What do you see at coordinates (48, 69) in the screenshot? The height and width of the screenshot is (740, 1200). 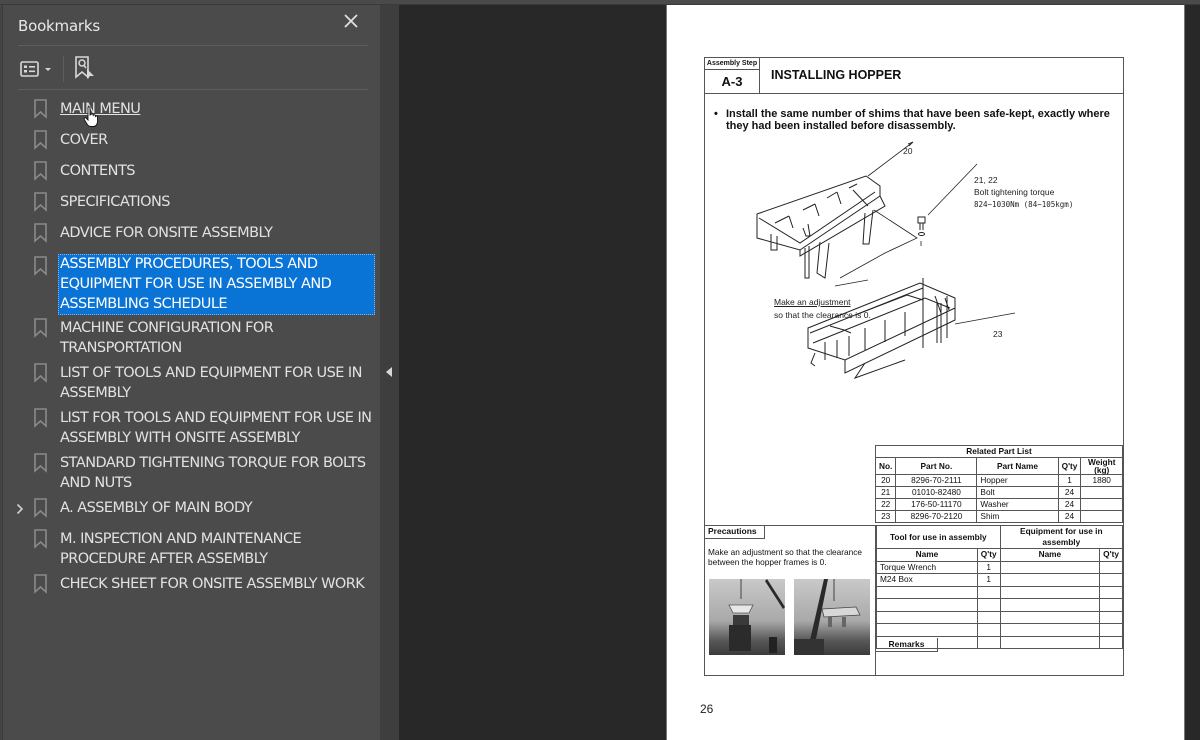 I see `chevron-down-icon` at bounding box center [48, 69].